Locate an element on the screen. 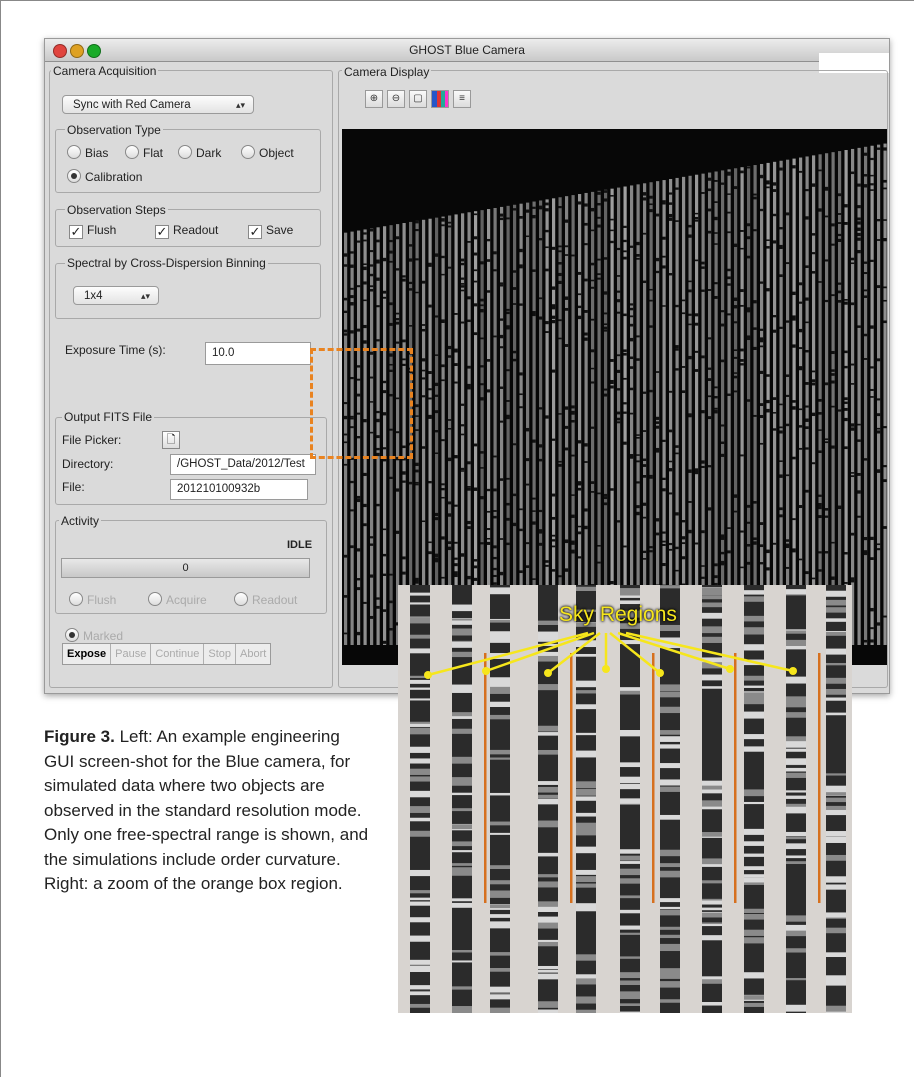 This screenshot has height=1077, width=914. pause-button: Pause is located at coordinates (131, 654).